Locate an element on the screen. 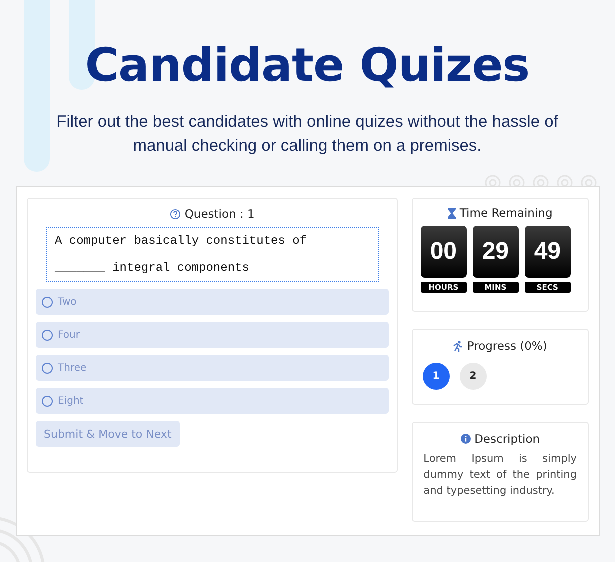 The width and height of the screenshot is (615, 562). answer-option: Four is located at coordinates (212, 335).